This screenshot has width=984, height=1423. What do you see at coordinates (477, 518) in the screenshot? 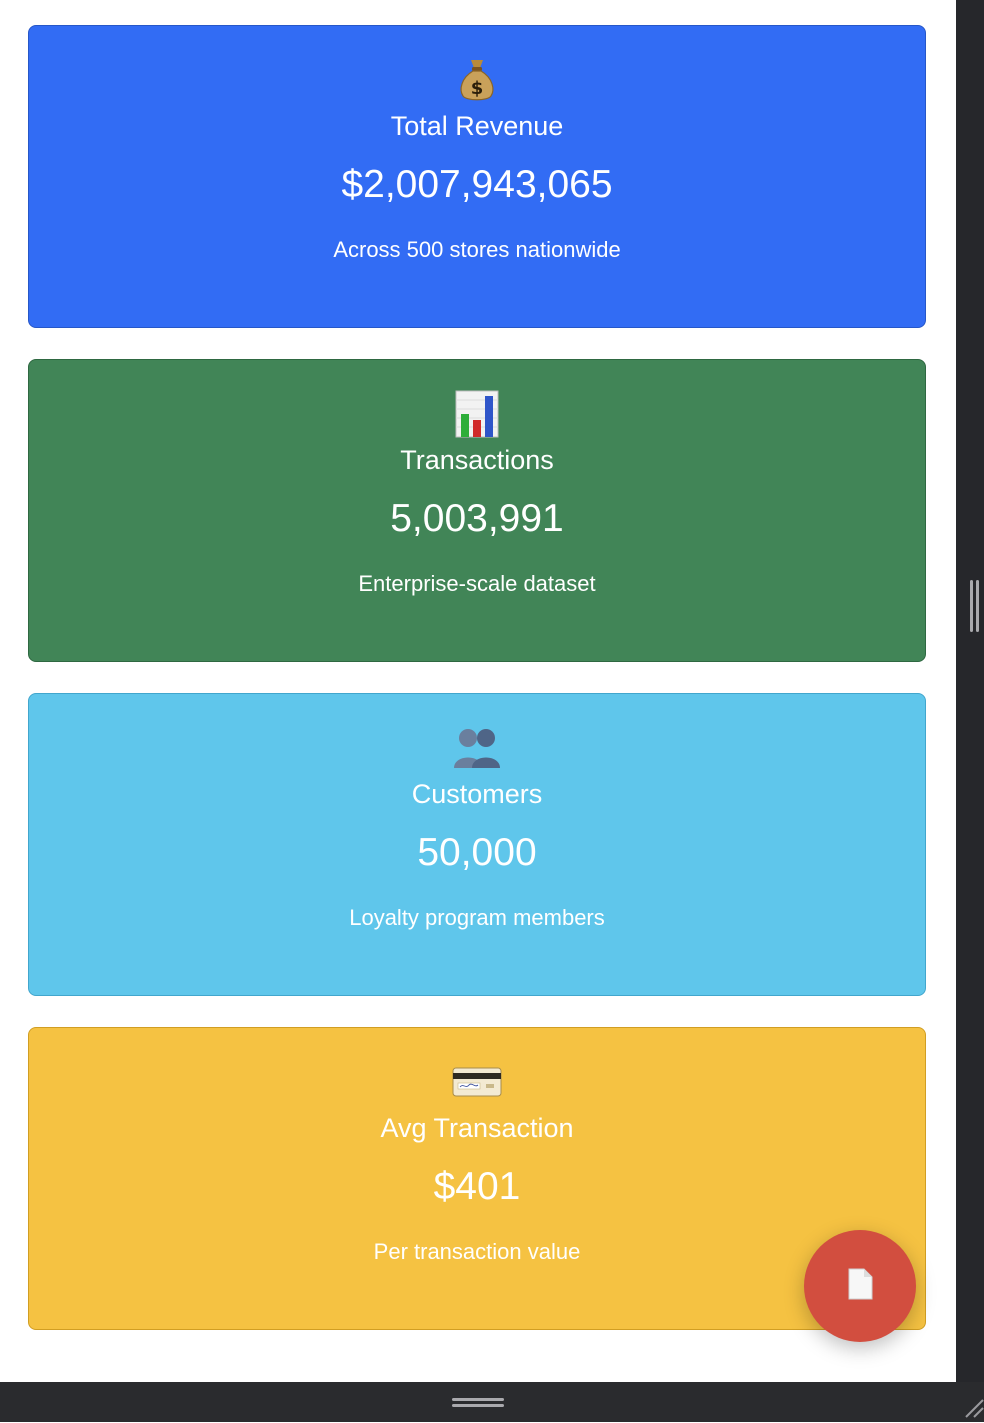
I see `card-value: 5,003,991` at bounding box center [477, 518].